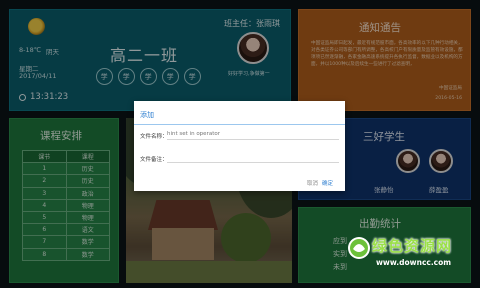  I want to click on watermark-url: www.downcc.com, so click(414, 262).